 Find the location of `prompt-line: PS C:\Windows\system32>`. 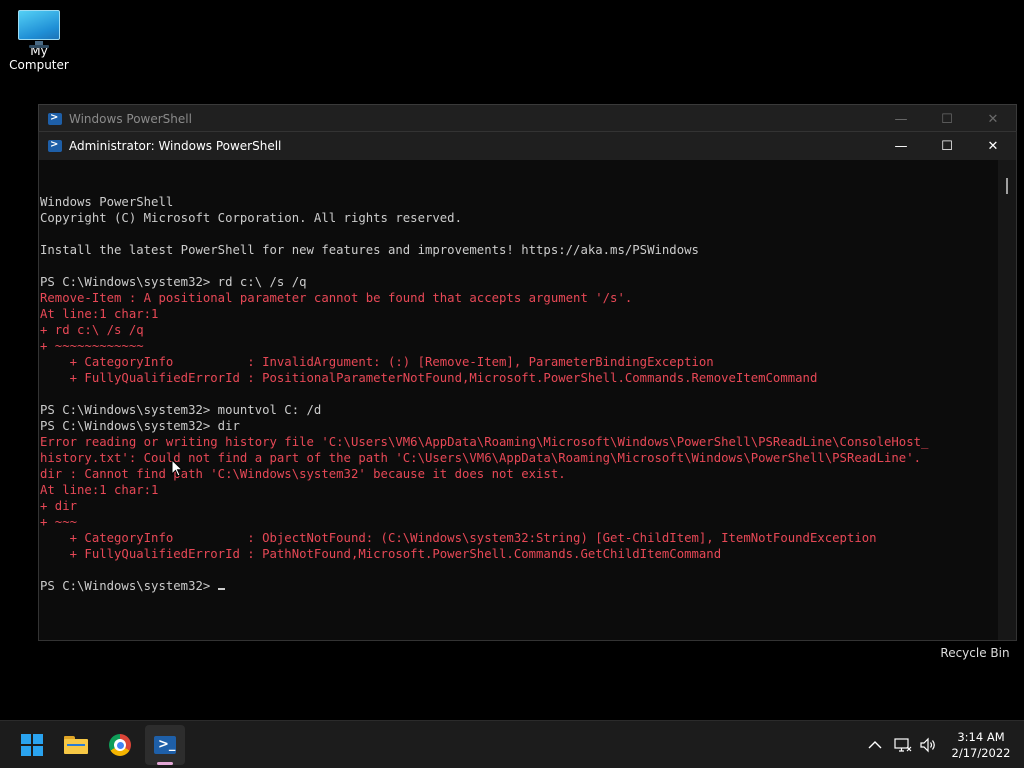

prompt-line: PS C:\Windows\system32> is located at coordinates (519, 586).